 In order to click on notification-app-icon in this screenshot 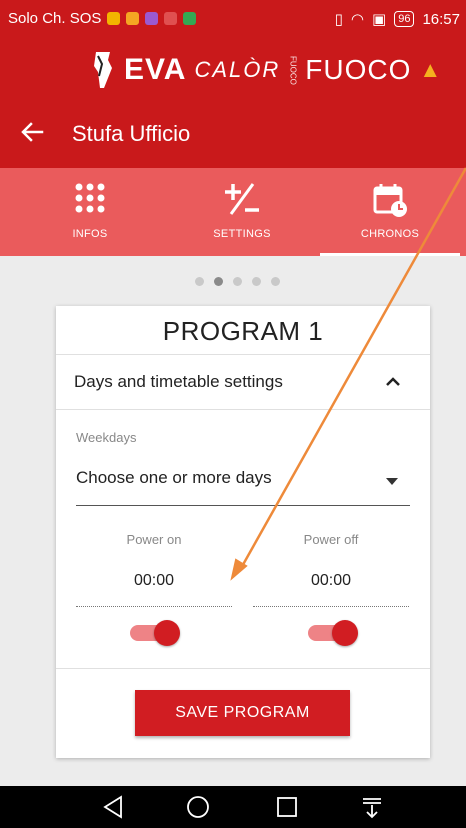, I will do `click(133, 18)`.